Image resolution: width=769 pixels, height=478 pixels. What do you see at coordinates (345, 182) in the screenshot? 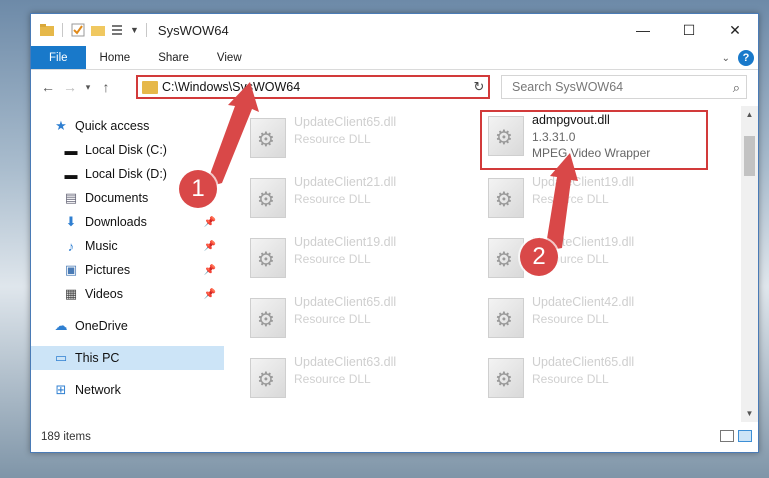
I see `file-name: UpdateClient21.dll` at bounding box center [345, 182].